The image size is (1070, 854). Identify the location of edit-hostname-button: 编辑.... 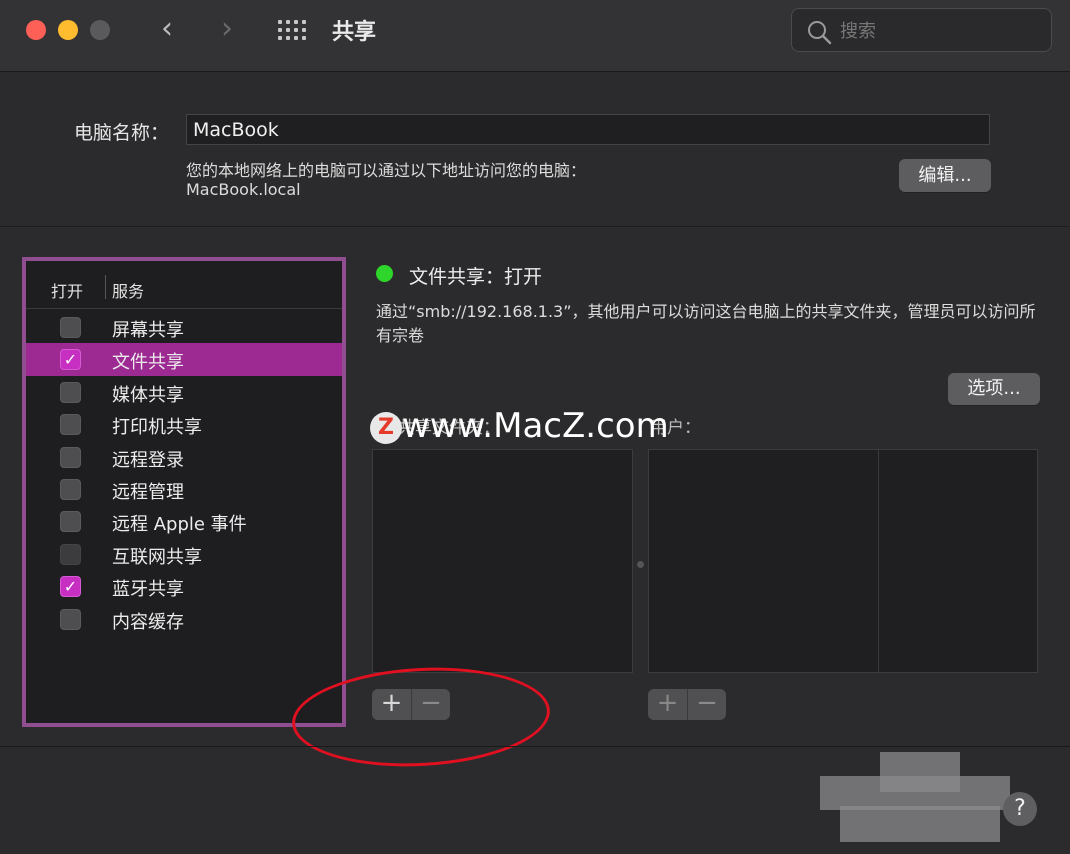
(945, 175).